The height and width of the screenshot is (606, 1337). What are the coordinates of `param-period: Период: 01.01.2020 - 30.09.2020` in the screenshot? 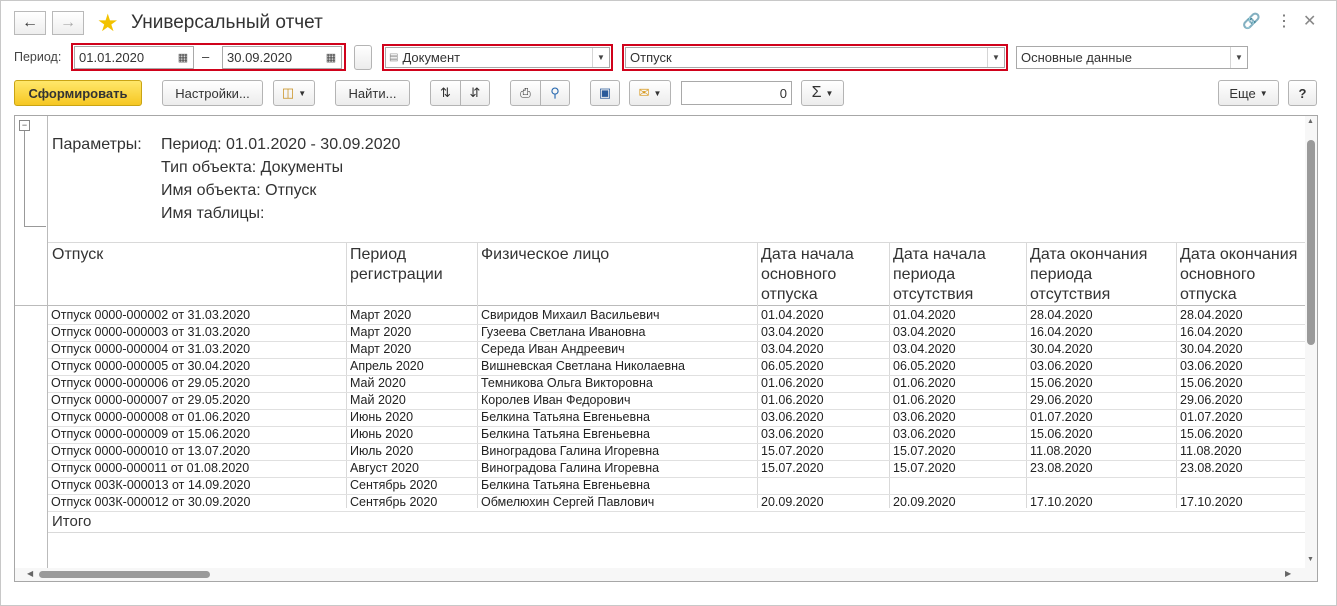 It's located at (281, 144).